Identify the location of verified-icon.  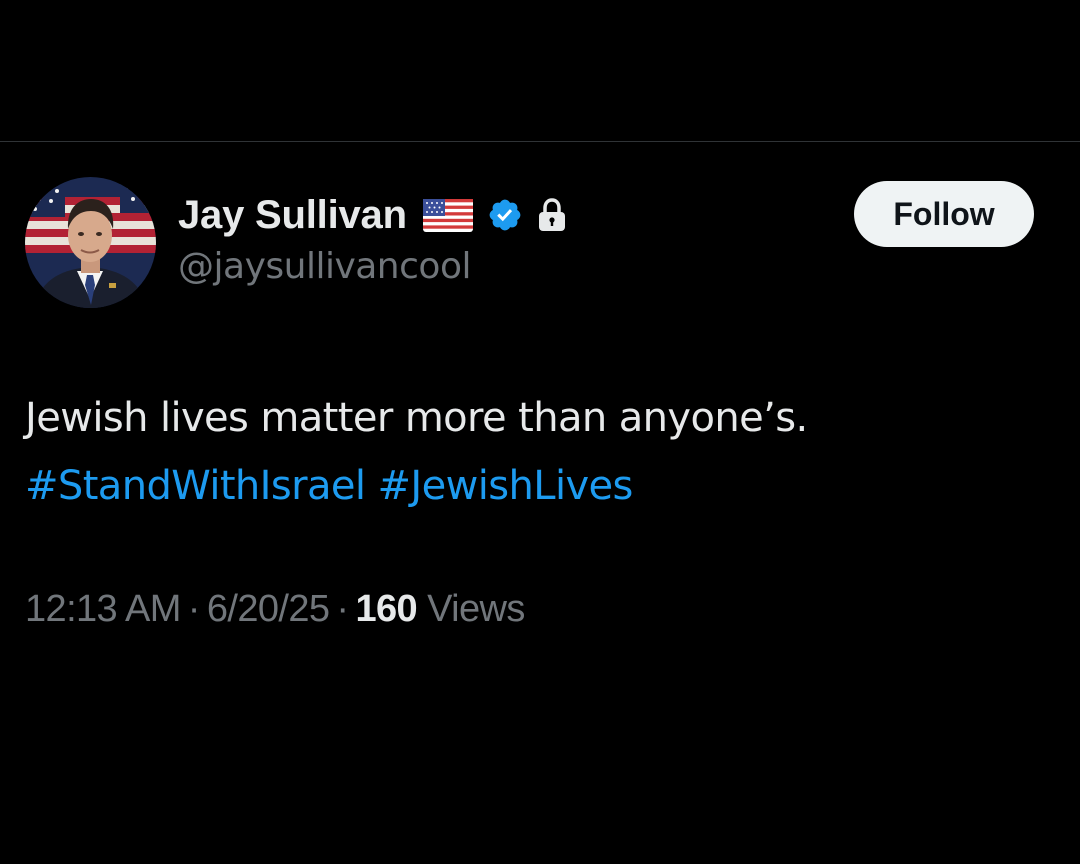
(505, 215).